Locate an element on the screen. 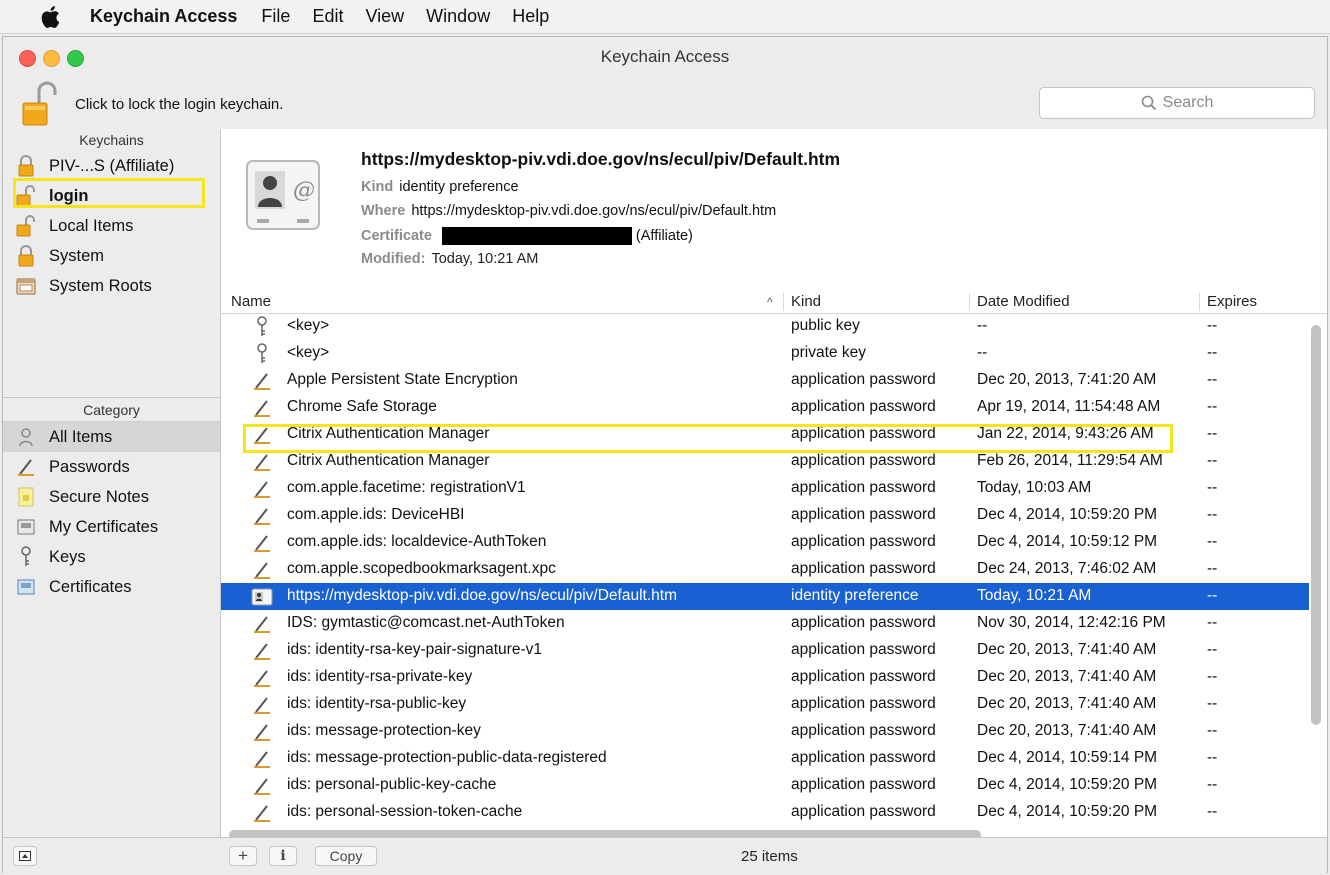  title-bar: Keychain Access is located at coordinates (665, 59).